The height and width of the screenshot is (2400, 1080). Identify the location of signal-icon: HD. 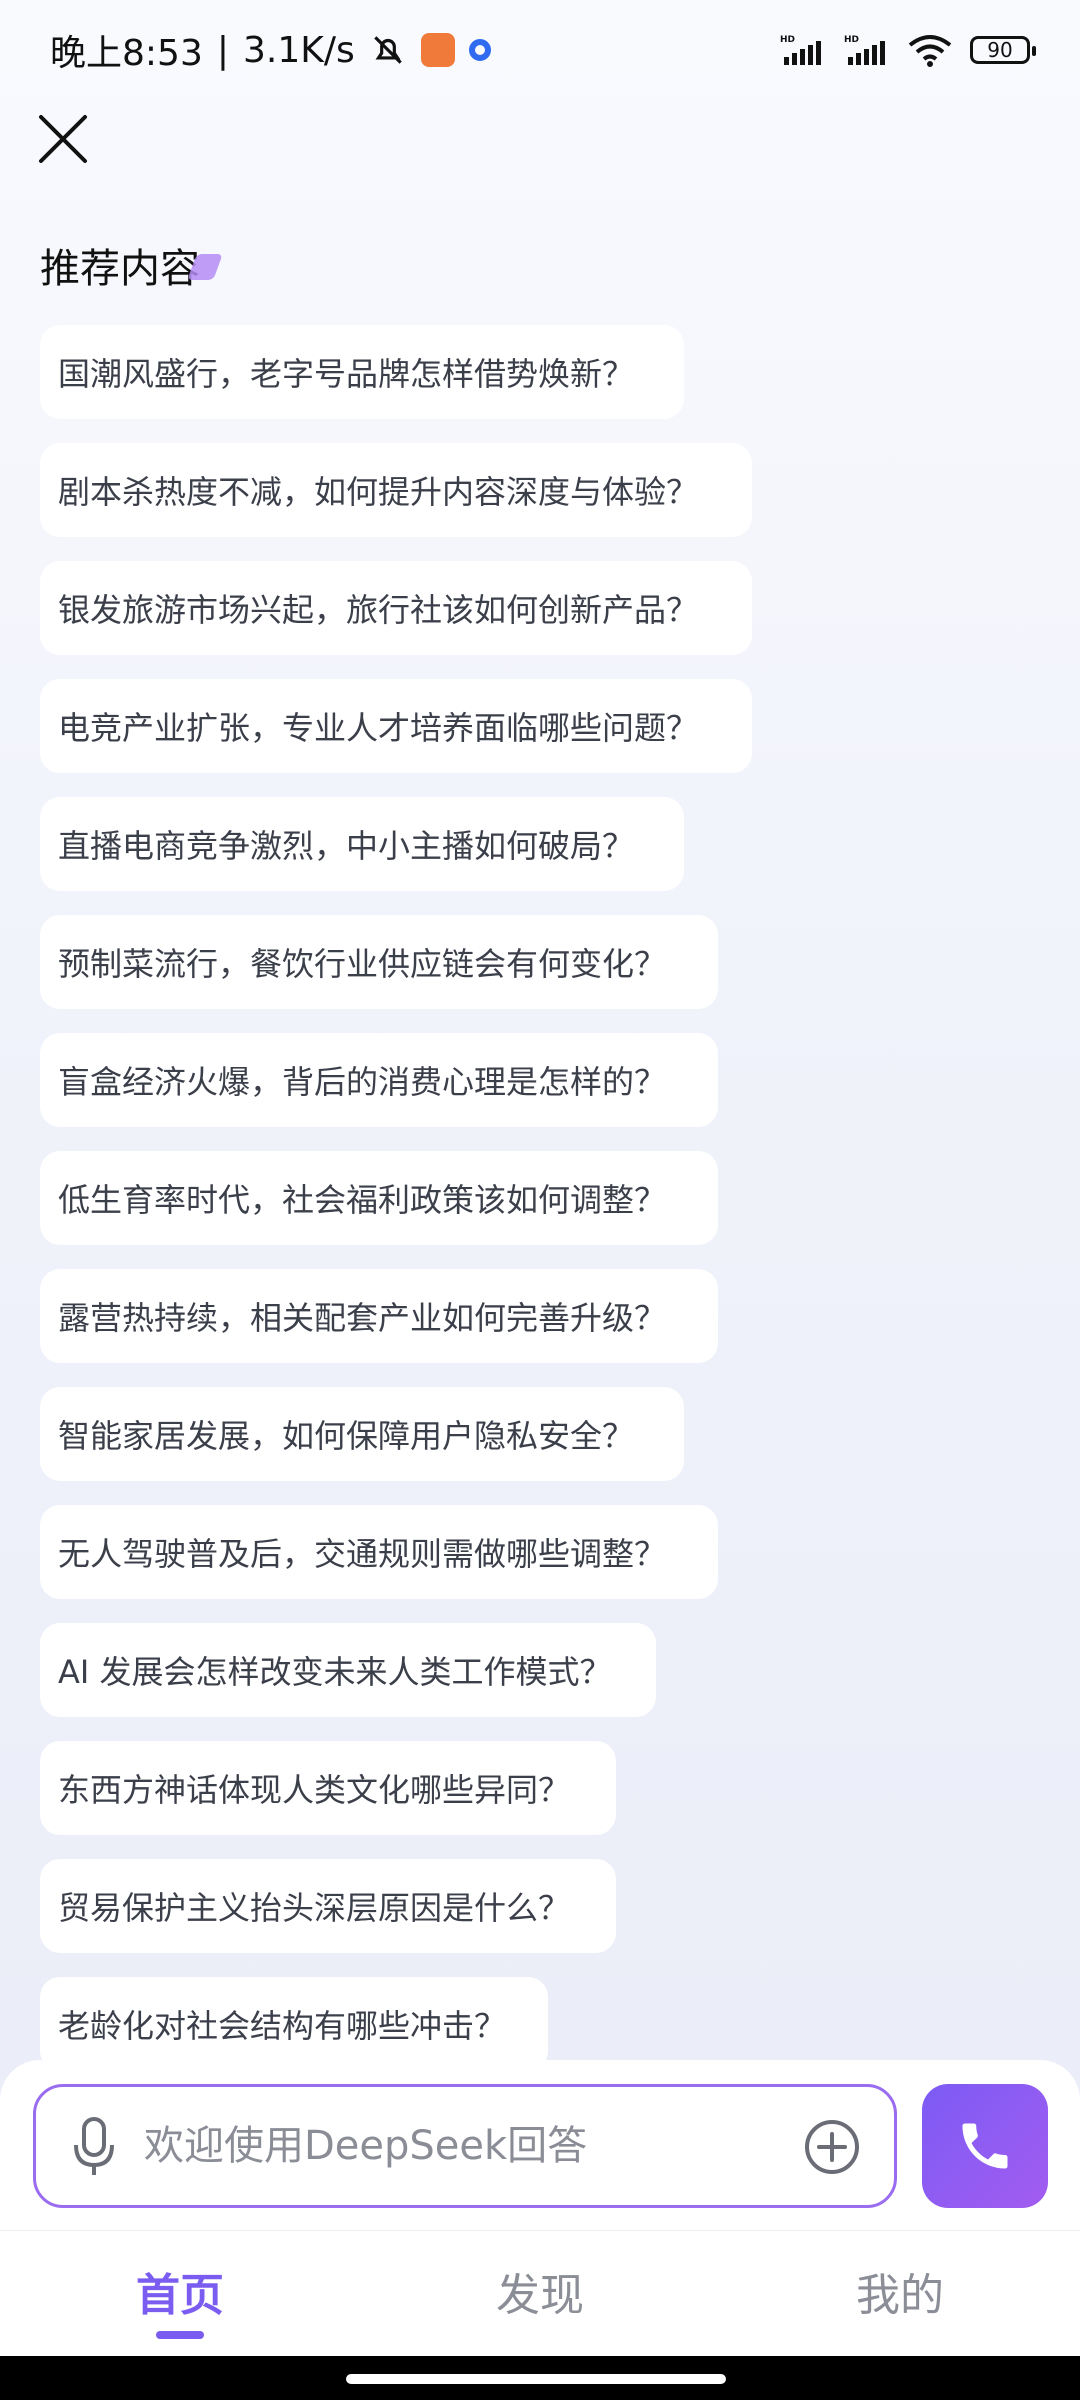
(800, 50).